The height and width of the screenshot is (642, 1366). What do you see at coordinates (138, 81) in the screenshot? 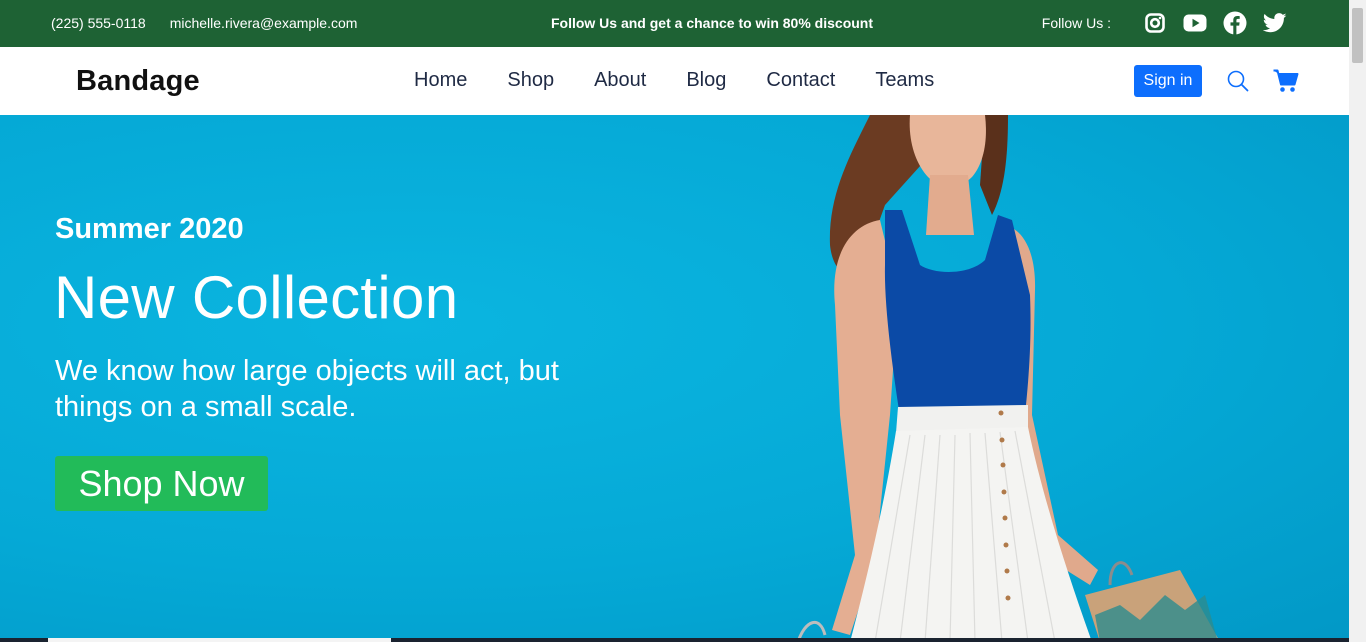
I see `brand-logo: Bandage` at bounding box center [138, 81].